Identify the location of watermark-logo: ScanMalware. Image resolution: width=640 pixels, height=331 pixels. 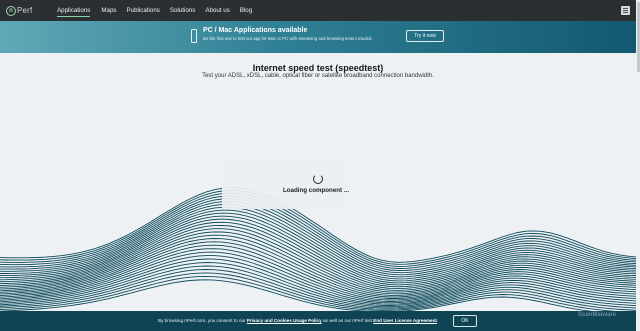
(597, 315).